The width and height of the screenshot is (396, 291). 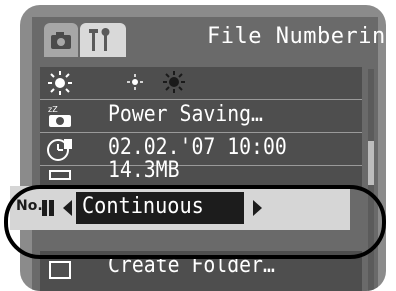 What do you see at coordinates (174, 82) in the screenshot?
I see `brightness-high-icon` at bounding box center [174, 82].